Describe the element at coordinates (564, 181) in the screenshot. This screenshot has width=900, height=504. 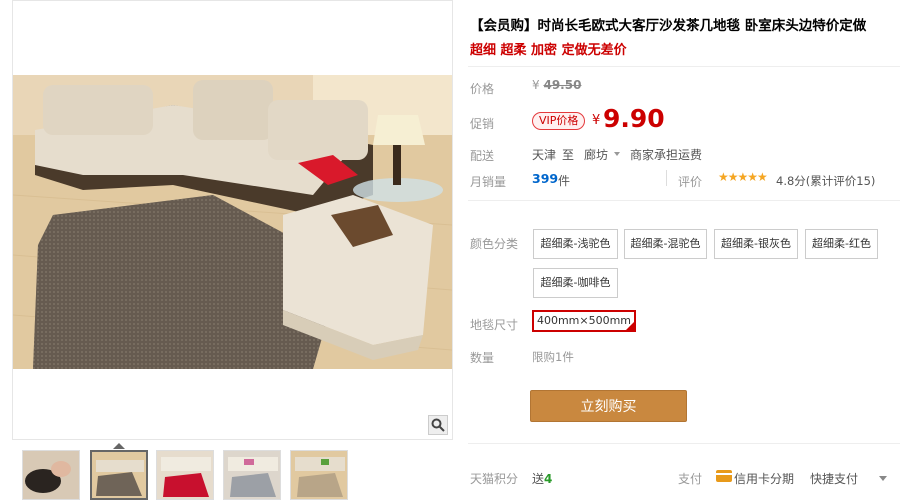
I see `sales-unit: 件` at that location.